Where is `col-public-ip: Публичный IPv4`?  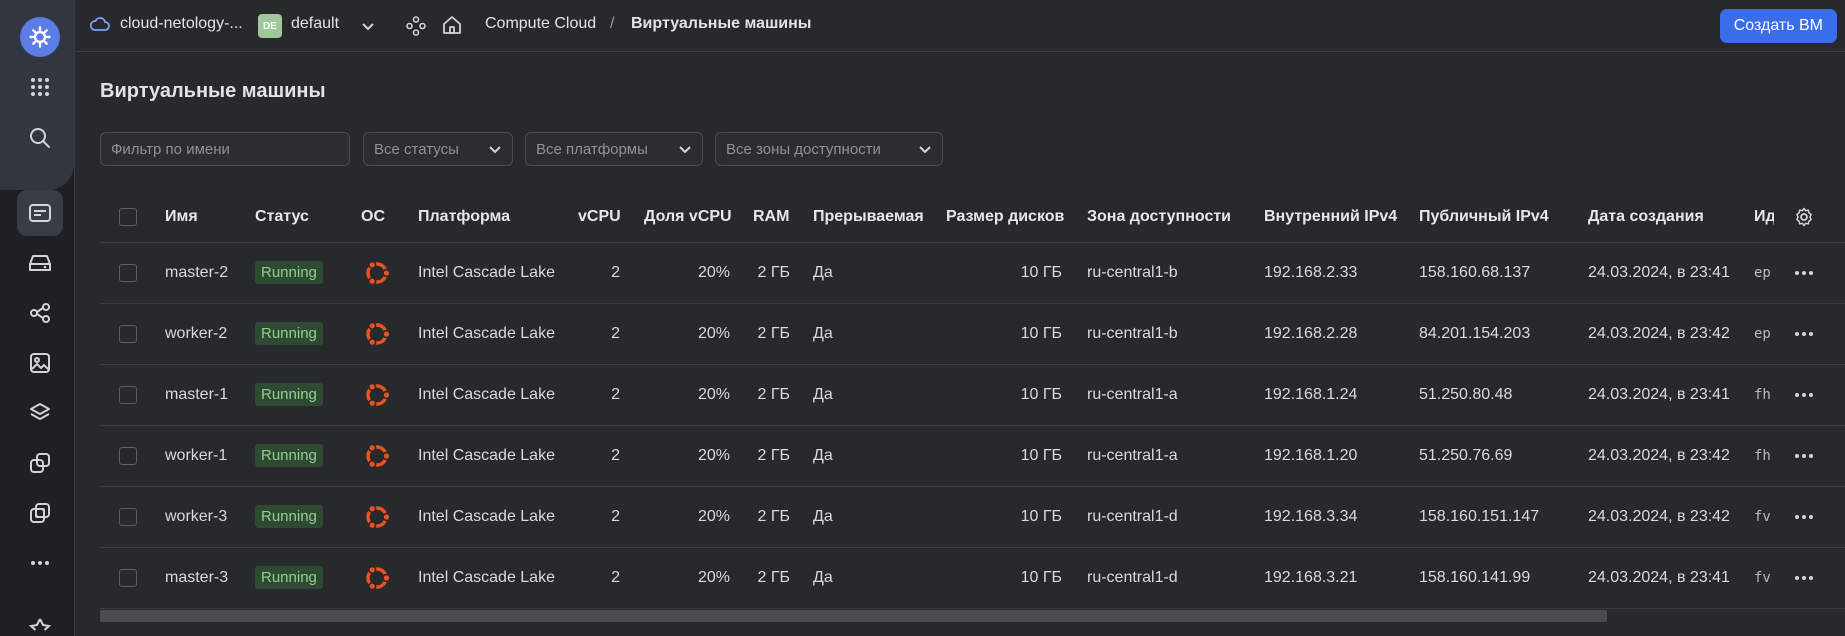
col-public-ip: Публичный IPv4 is located at coordinates (1484, 217).